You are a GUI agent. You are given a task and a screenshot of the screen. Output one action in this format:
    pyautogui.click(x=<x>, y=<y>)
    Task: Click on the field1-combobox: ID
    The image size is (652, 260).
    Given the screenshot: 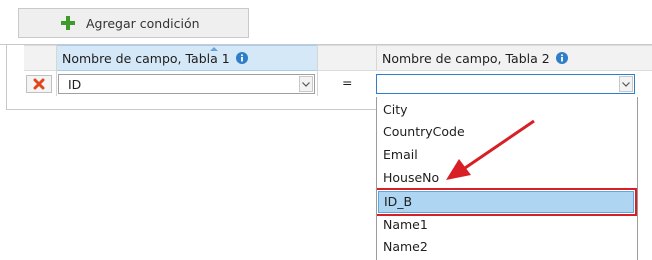 What is the action you would take?
    pyautogui.click(x=186, y=84)
    